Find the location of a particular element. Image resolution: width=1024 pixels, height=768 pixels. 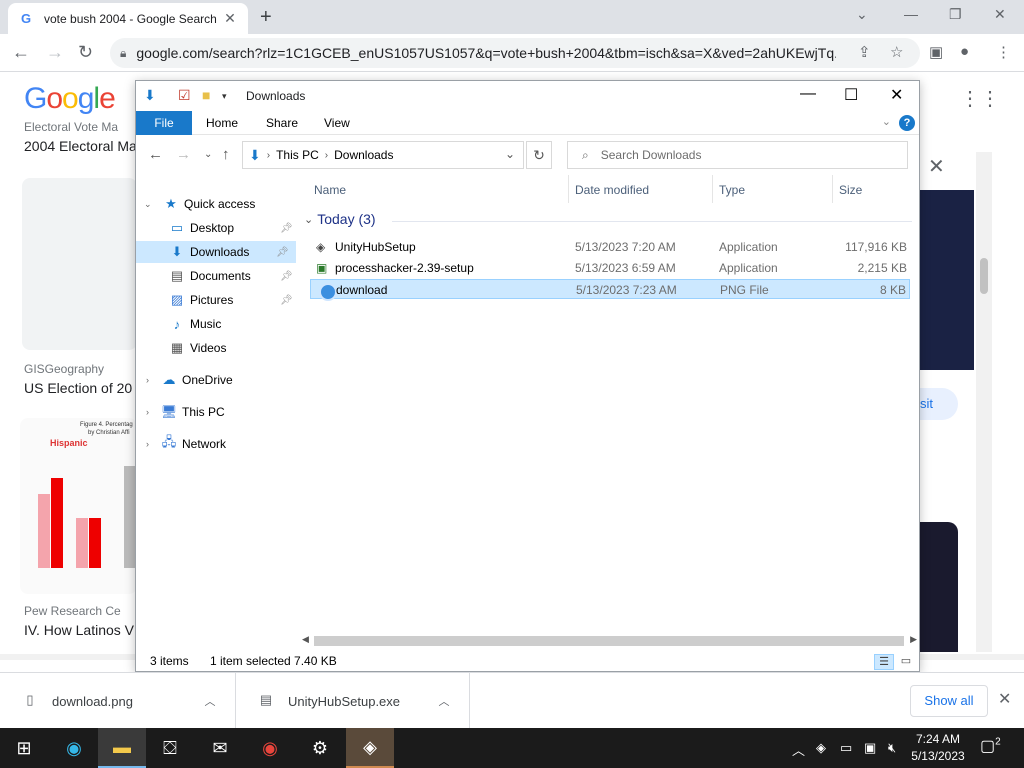

tab-view: View is located at coordinates (337, 123).